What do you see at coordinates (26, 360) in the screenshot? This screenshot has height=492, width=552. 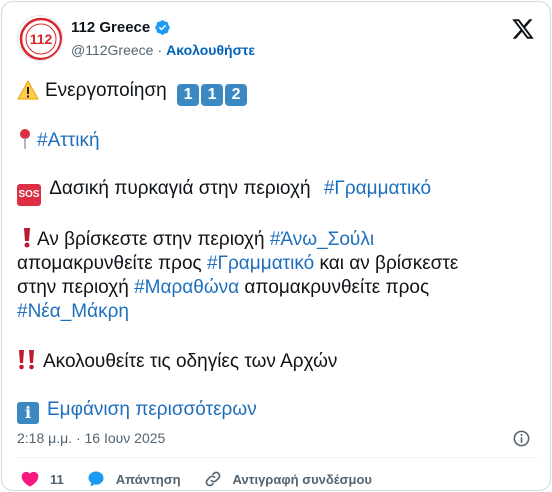 I see `double-exclamation-icon` at bounding box center [26, 360].